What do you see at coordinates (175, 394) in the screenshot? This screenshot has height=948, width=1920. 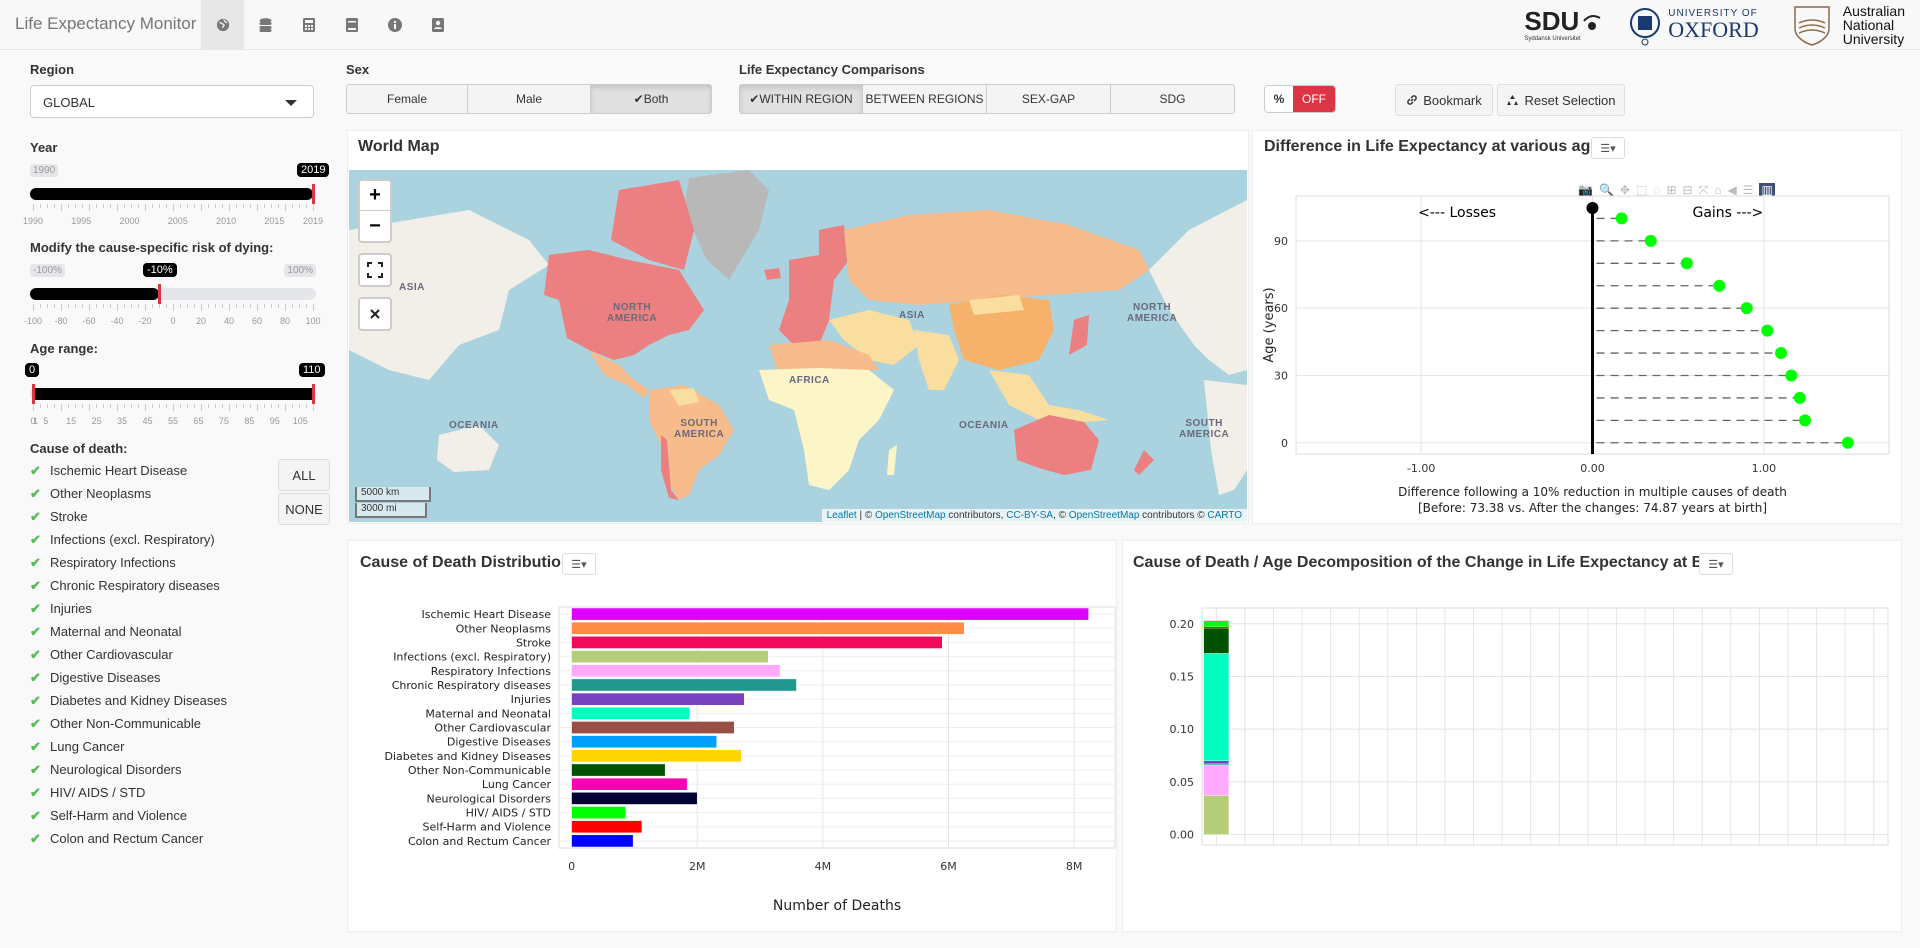 I see `age-range-slider: 0 110 0 1 5 15 25 35 45 55 65 75 85 95 105` at bounding box center [175, 394].